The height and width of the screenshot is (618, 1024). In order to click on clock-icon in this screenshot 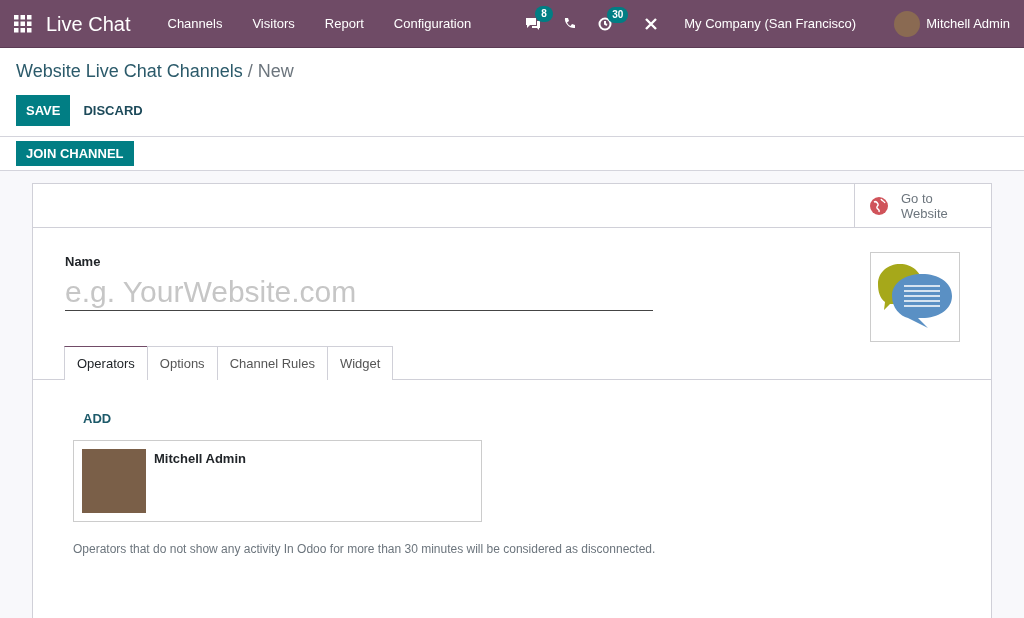, I will do `click(605, 23)`.